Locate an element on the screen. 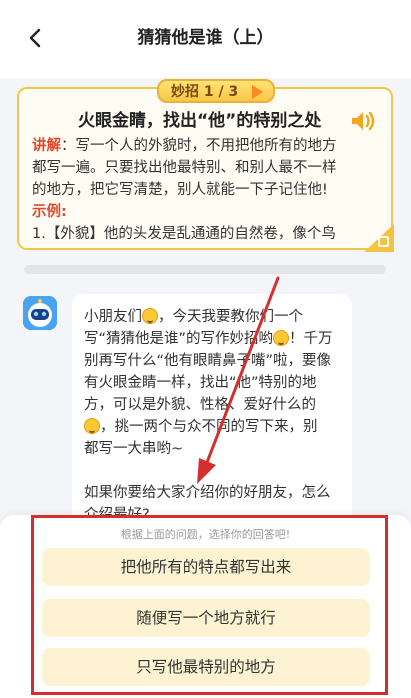 The image size is (411, 698). expand-corner-tag is located at coordinates (379, 238).